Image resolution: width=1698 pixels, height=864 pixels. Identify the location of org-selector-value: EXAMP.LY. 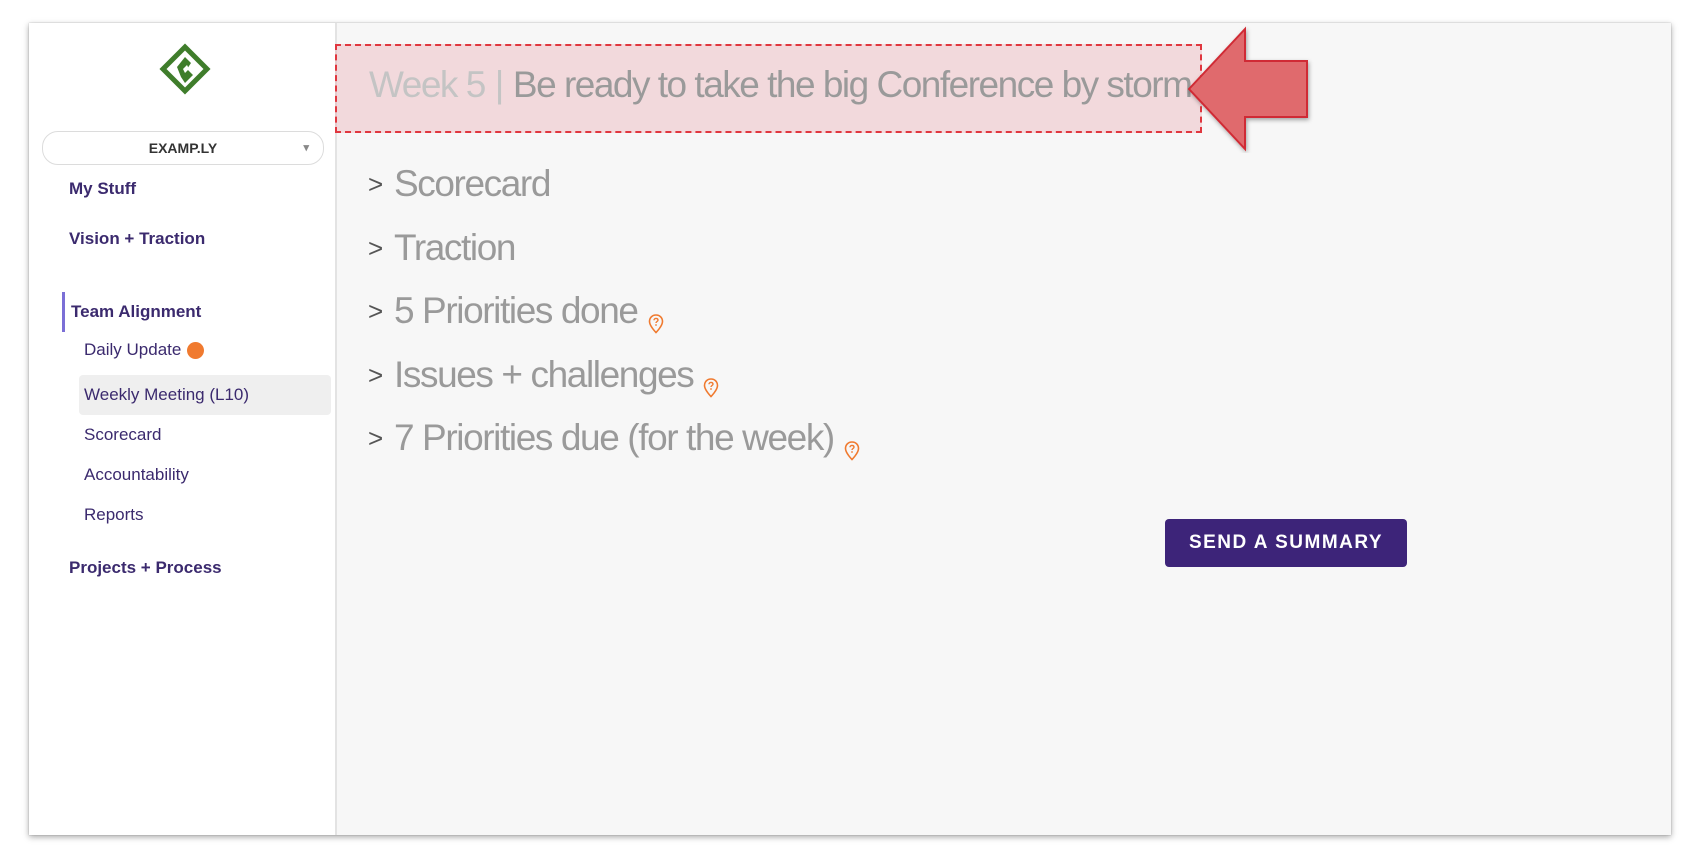
(183, 148).